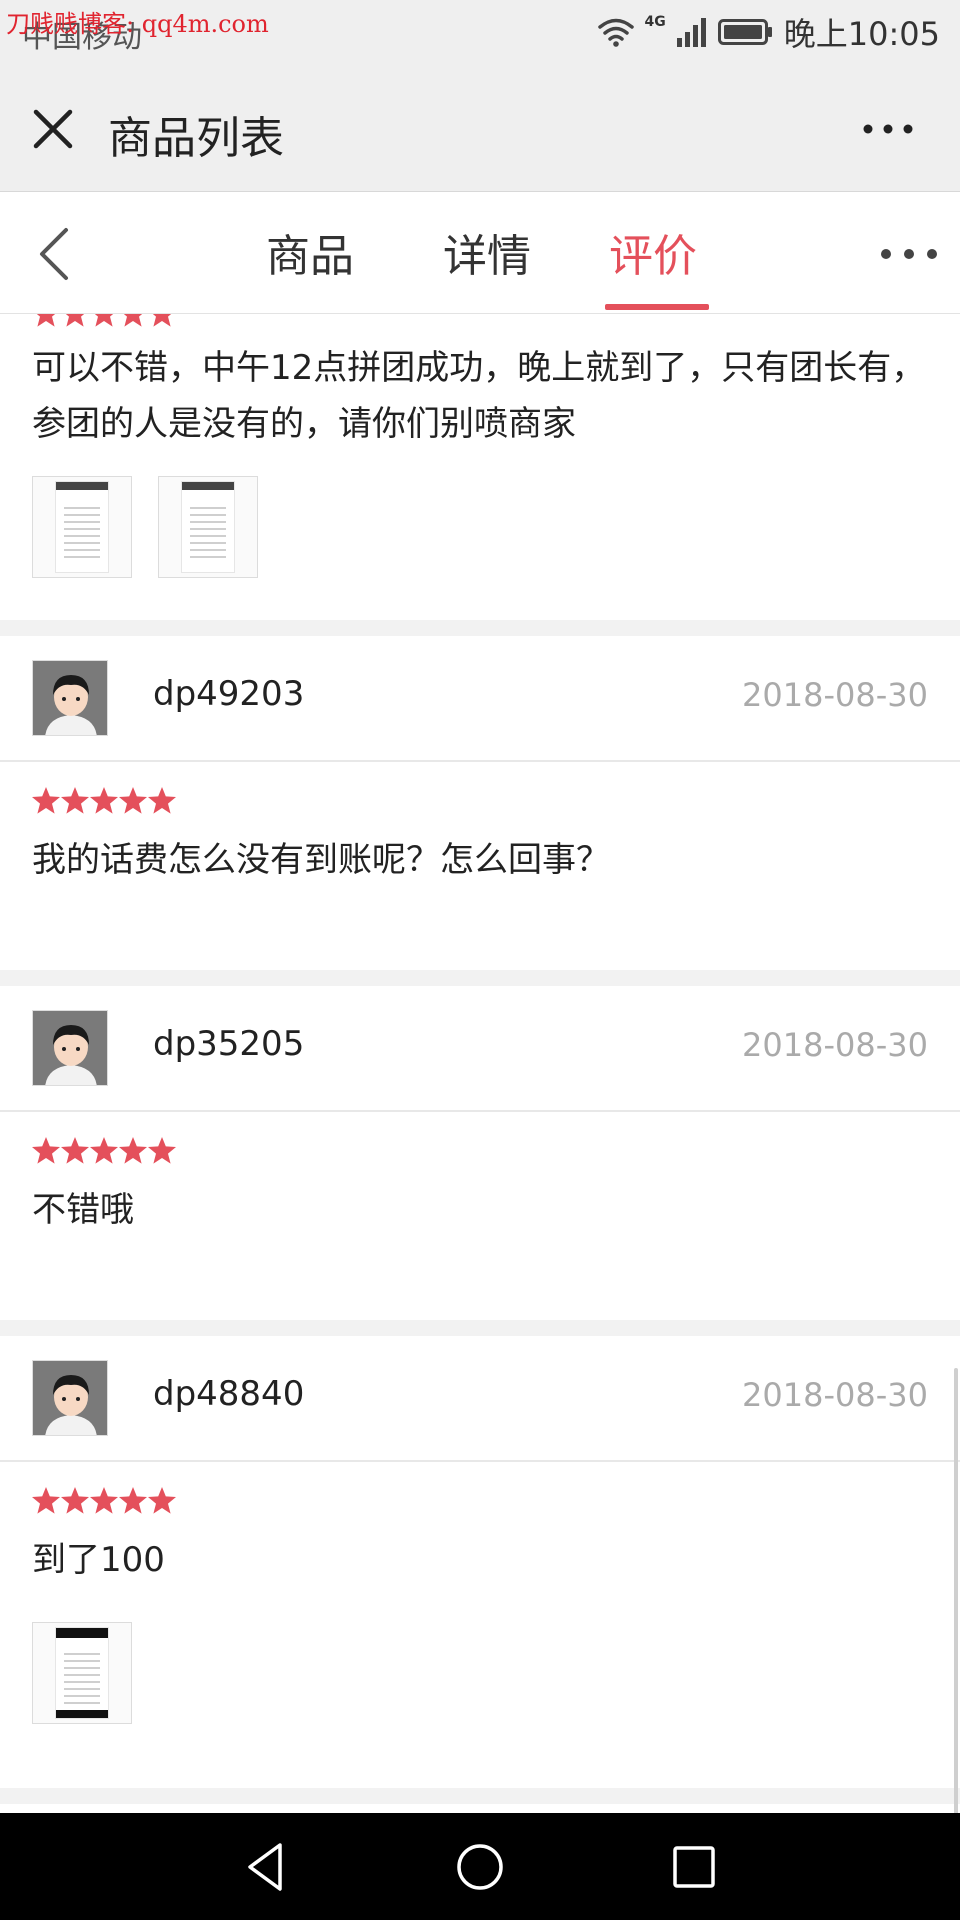  I want to click on status-bar: 中国移动 刀贱贱博客: qq4m.com 4G 晚上10:05, so click(480, 33).